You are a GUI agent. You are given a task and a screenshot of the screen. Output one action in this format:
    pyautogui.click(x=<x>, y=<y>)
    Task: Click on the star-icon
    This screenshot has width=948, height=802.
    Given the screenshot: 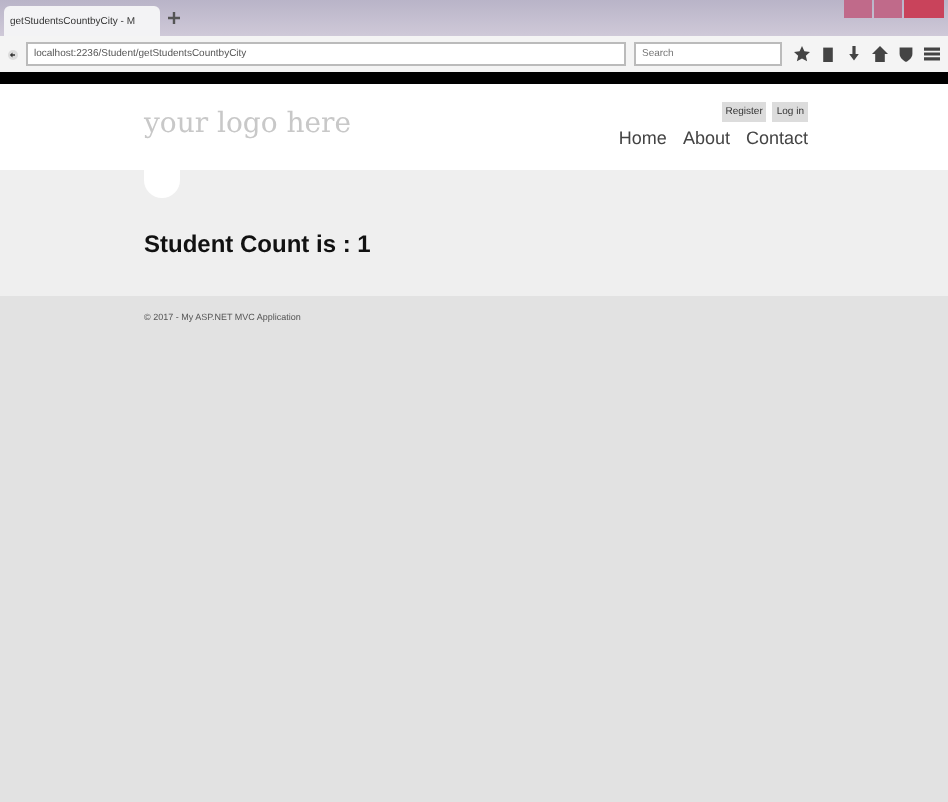 What is the action you would take?
    pyautogui.click(x=802, y=54)
    